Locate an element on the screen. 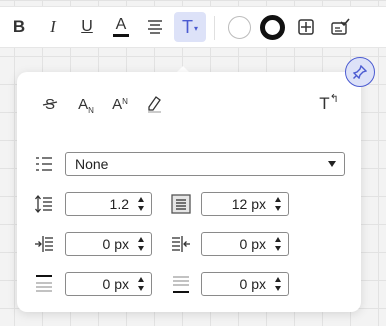 The image size is (386, 326). strikethrough-button: S is located at coordinates (50, 104).